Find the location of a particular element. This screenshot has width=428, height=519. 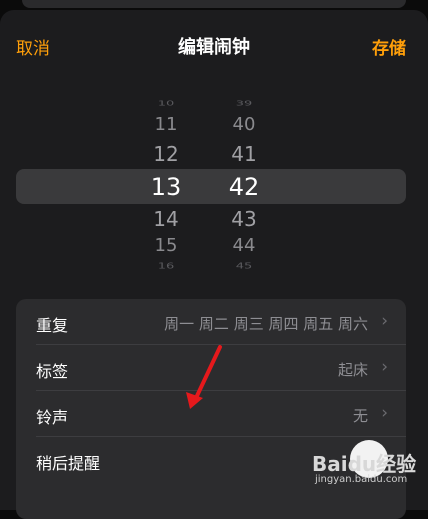

minute-option: 41 is located at coordinates (244, 154).